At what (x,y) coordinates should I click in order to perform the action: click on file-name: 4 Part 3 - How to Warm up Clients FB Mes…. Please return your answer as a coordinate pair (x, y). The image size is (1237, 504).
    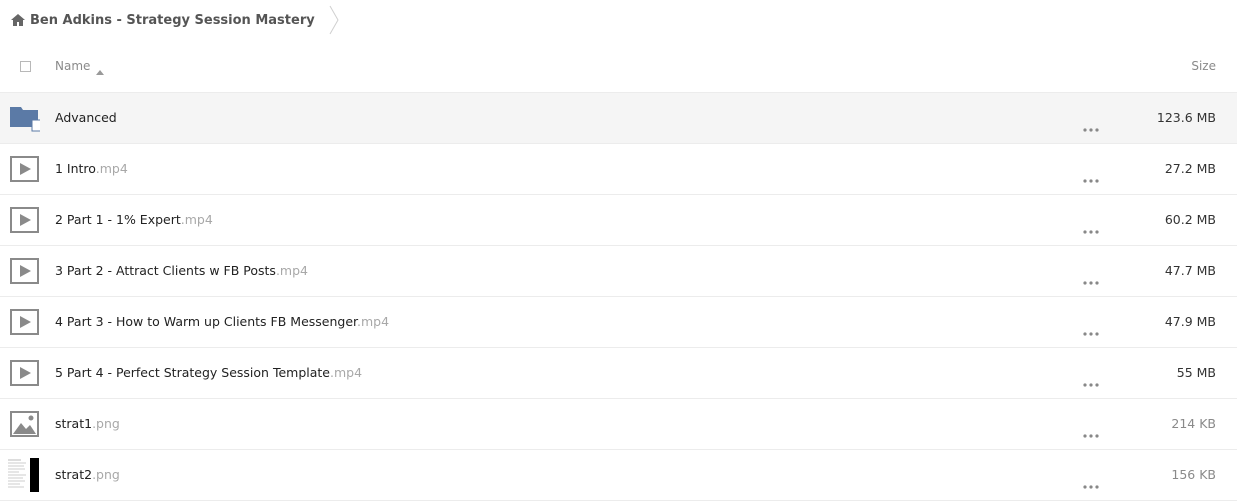
    Looking at the image, I should click on (222, 321).